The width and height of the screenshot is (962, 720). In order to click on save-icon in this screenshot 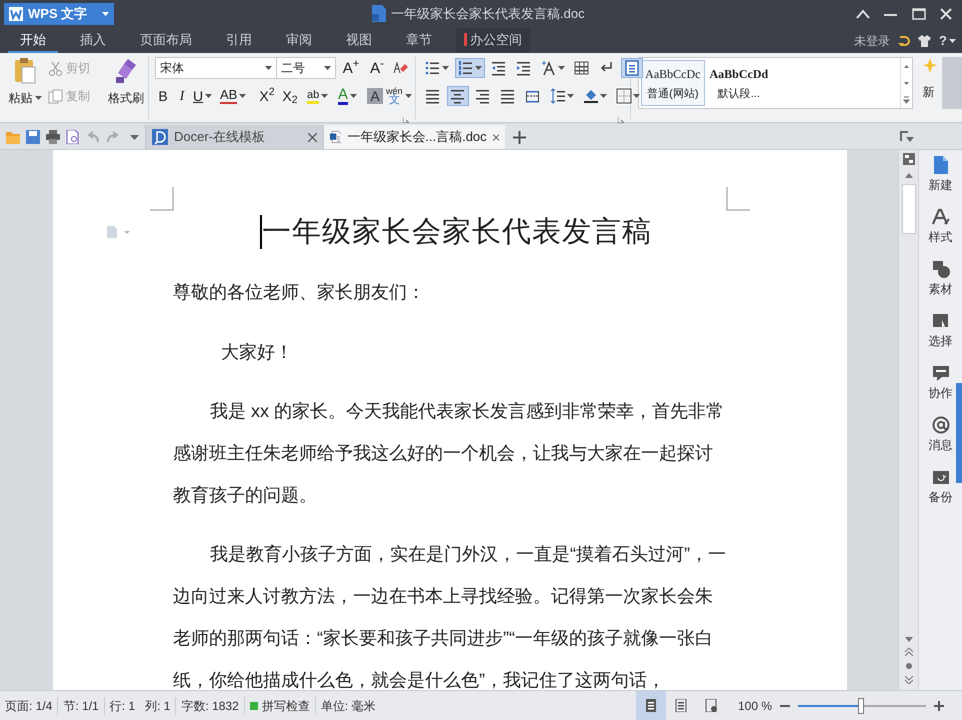, I will do `click(33, 137)`.